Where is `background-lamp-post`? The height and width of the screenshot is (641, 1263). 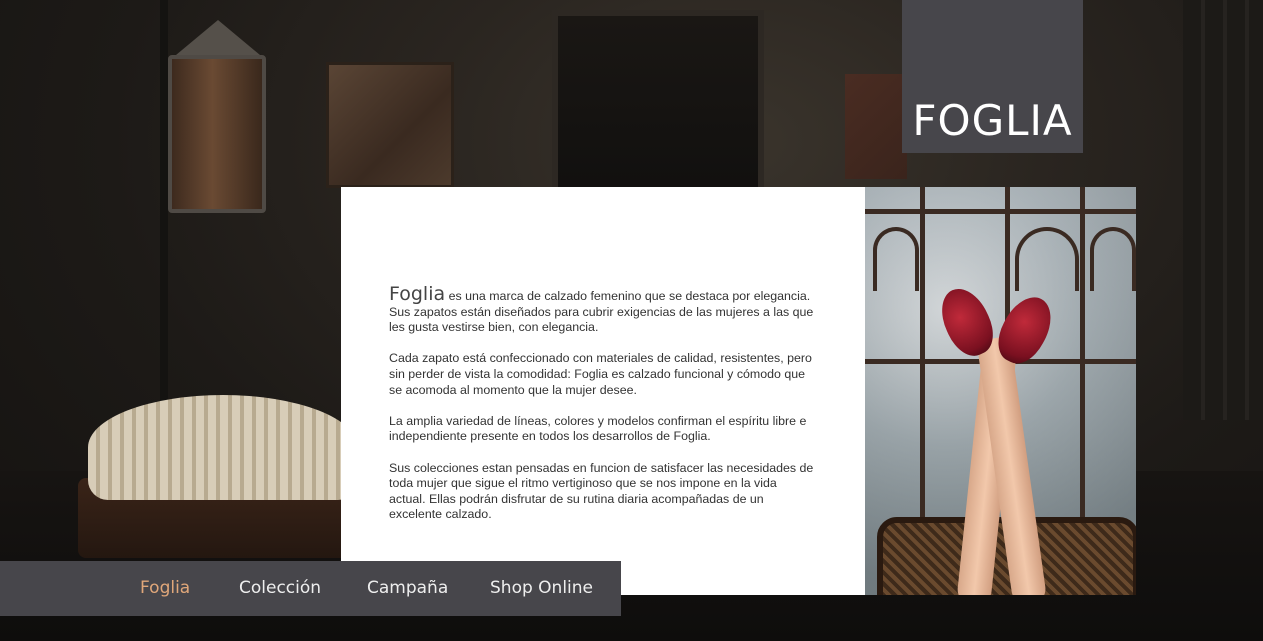 background-lamp-post is located at coordinates (164, 210).